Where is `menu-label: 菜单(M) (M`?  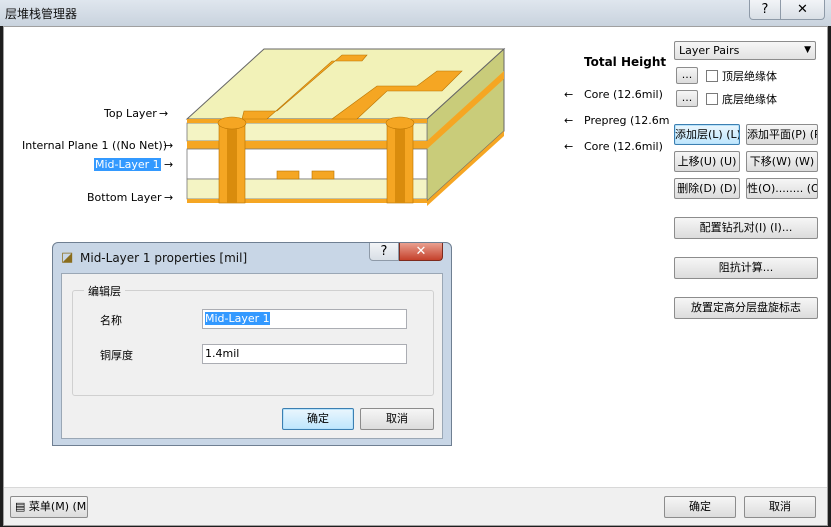
menu-label: 菜单(M) (M is located at coordinates (57, 506).